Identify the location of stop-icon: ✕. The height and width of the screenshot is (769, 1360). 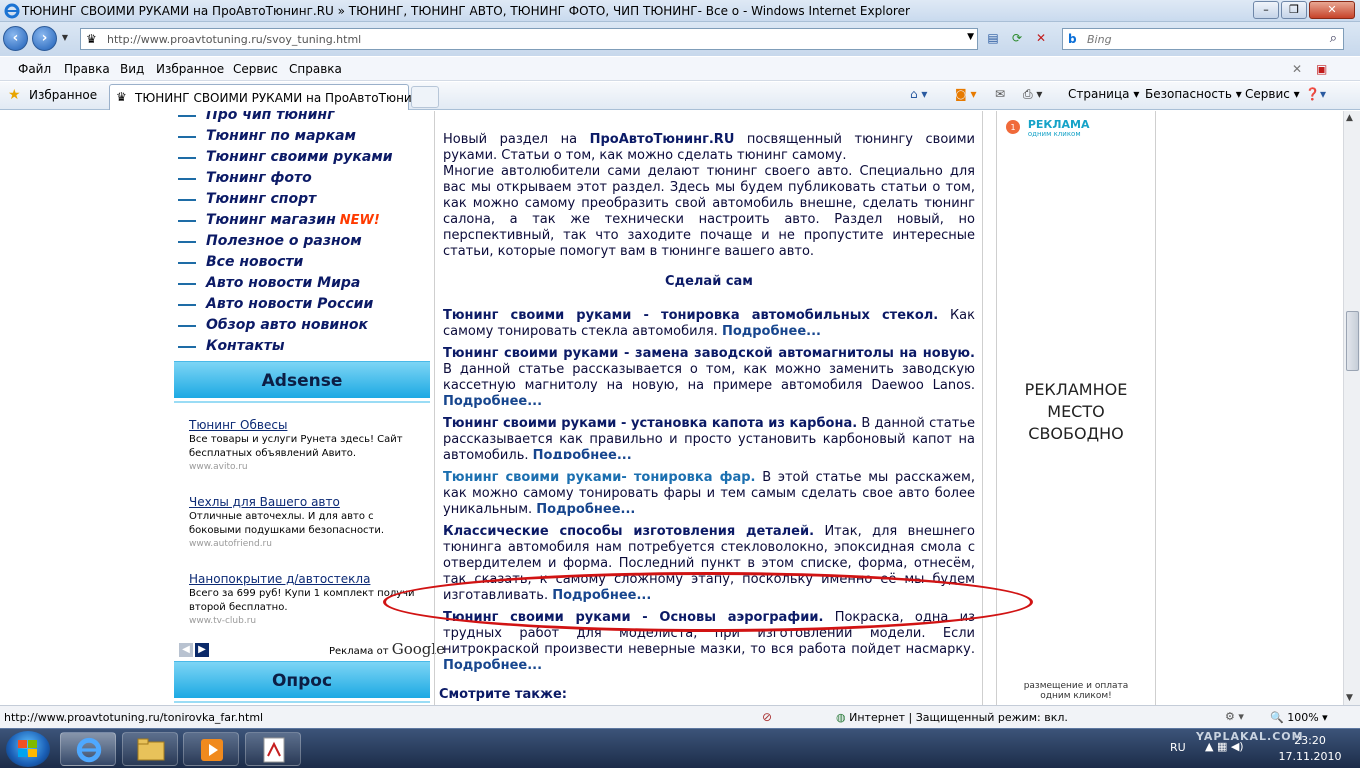
(1041, 39).